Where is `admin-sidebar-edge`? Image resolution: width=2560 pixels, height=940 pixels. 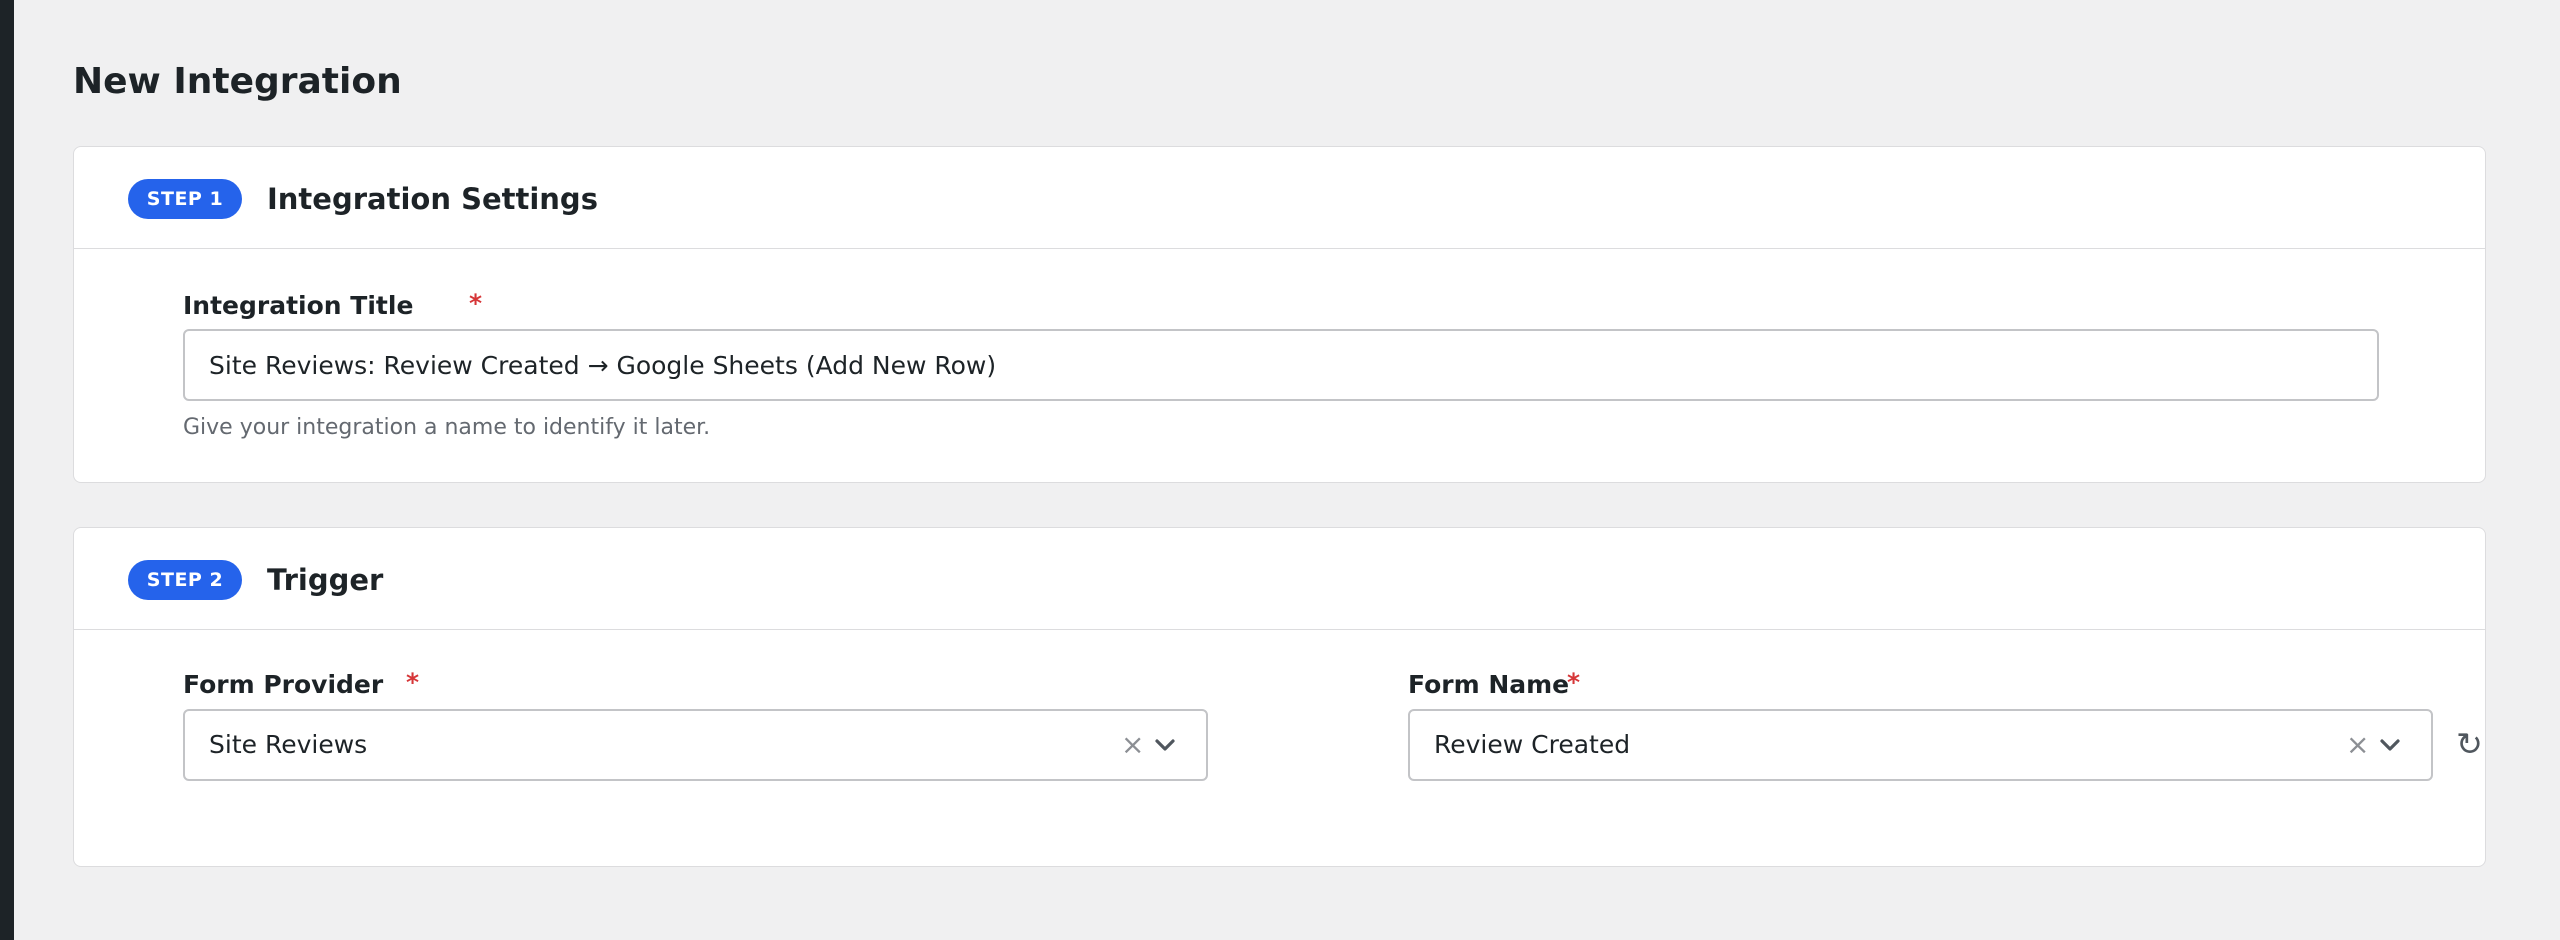 admin-sidebar-edge is located at coordinates (7, 470).